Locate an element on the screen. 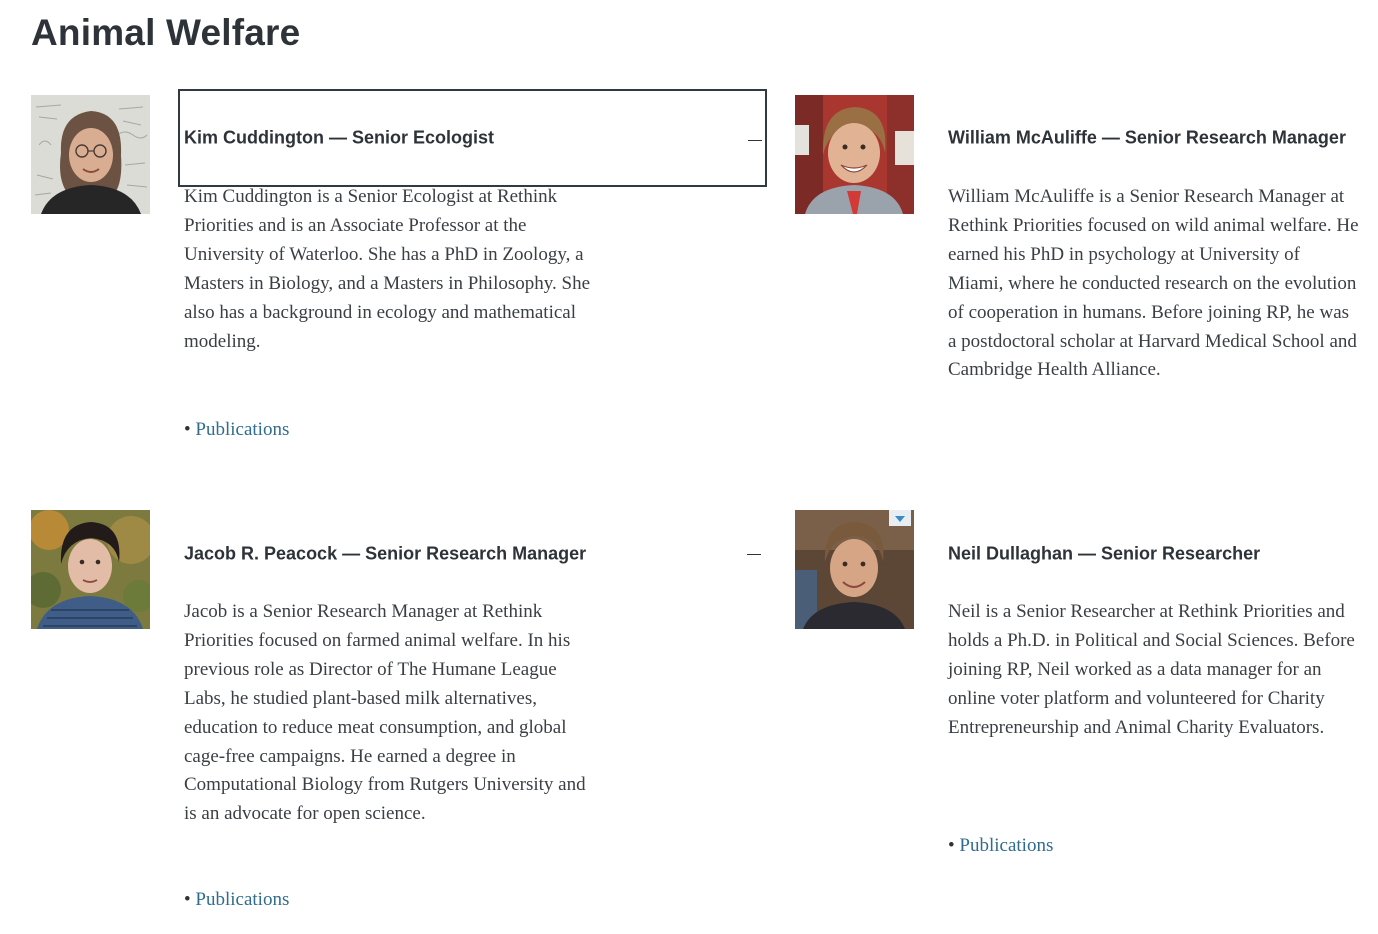  member-name: Kim Cuddington — Senior Ecologist is located at coordinates (339, 137).